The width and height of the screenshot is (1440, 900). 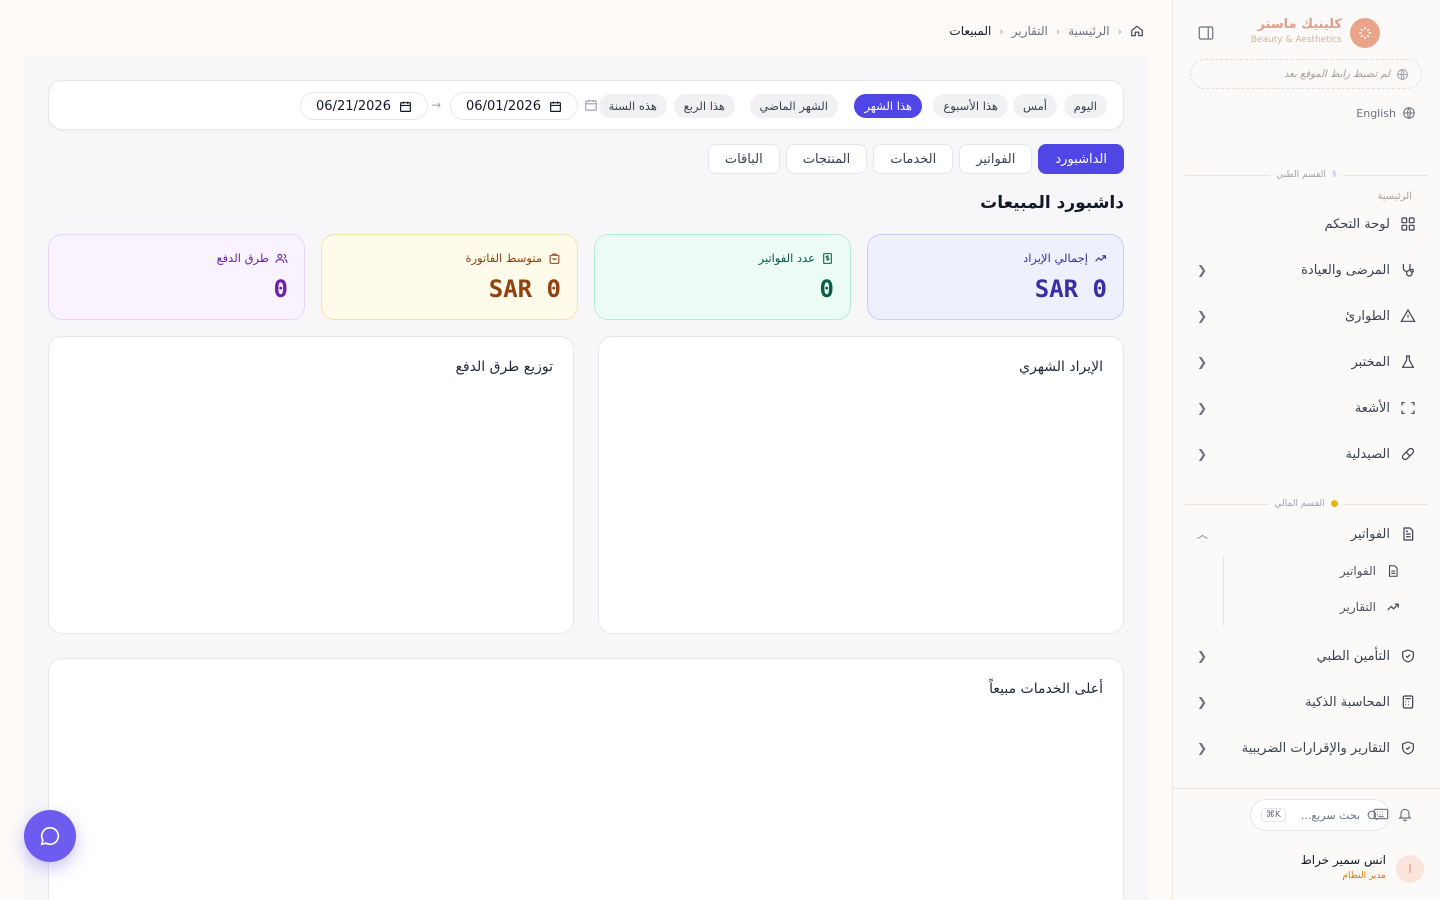 I want to click on filter-yesterday: أمس, so click(x=1034, y=106).